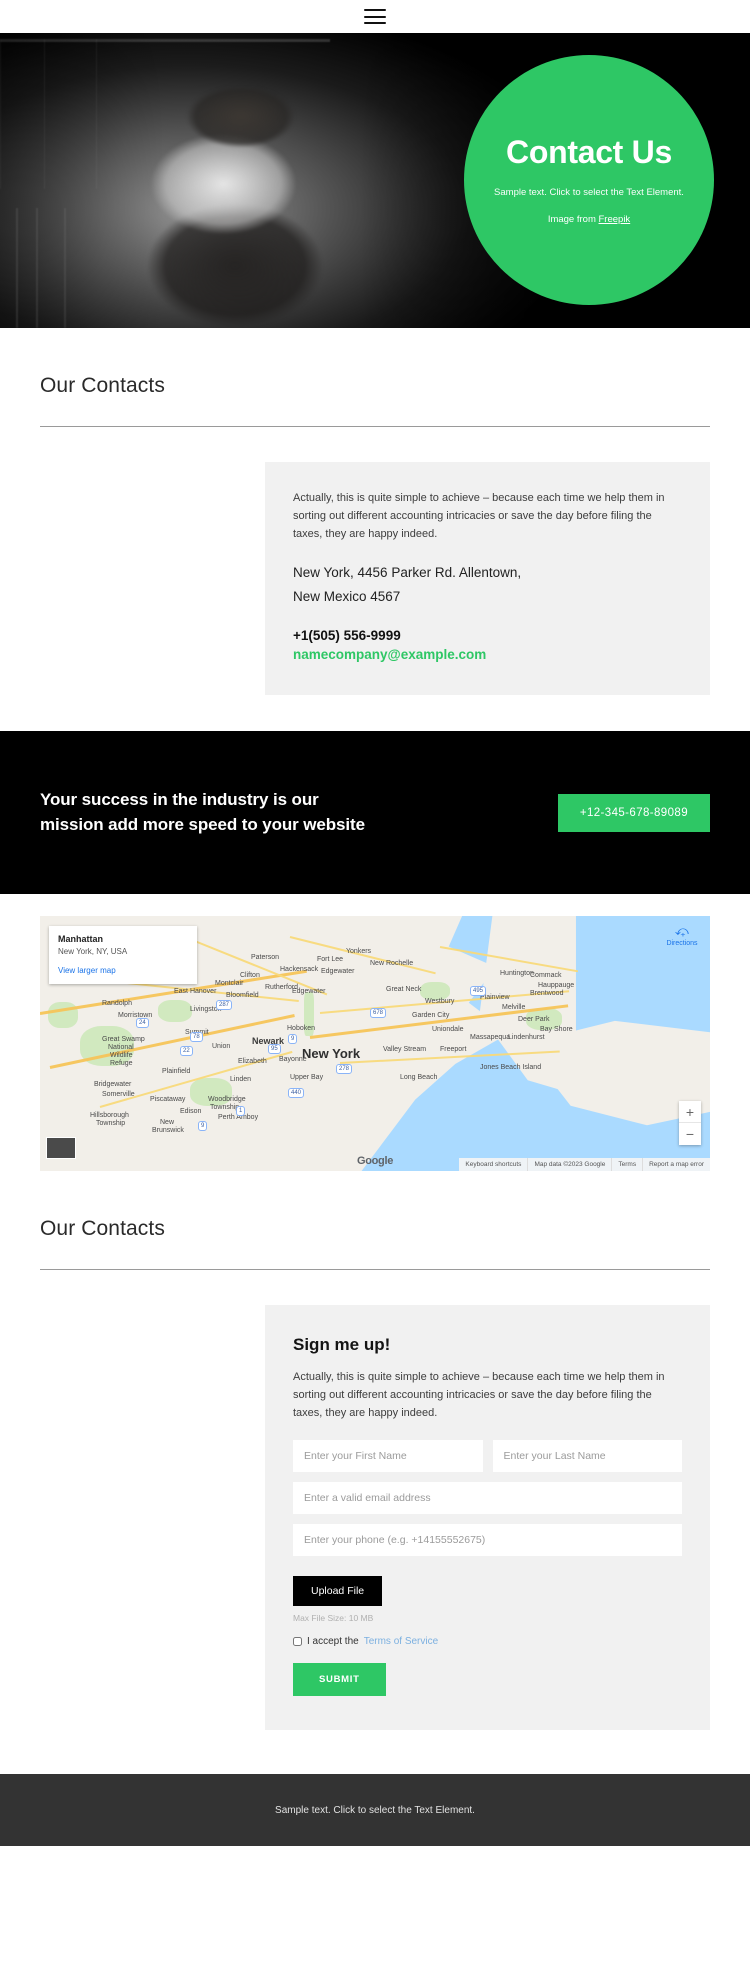  I want to click on map-attrib-report-error: Report a map error, so click(676, 1164).